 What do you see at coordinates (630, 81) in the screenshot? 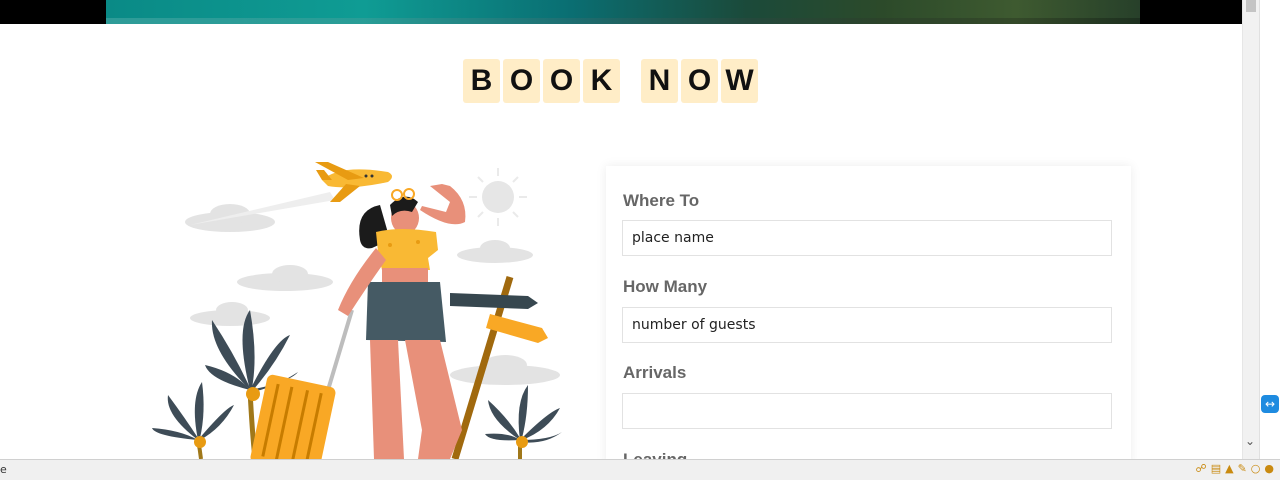
I see `heading-space` at bounding box center [630, 81].